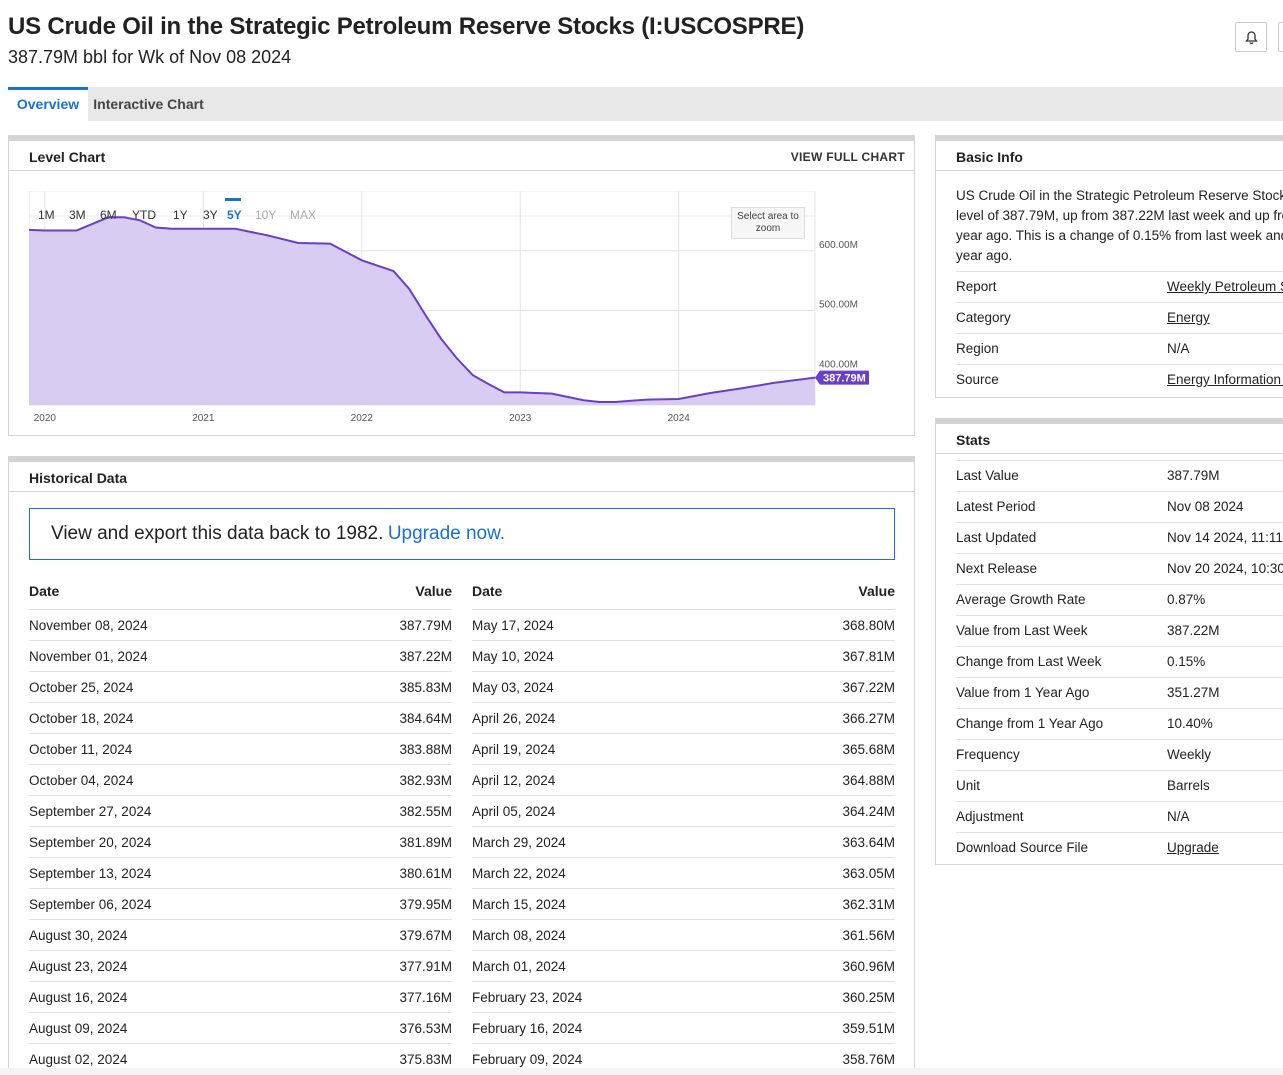  I want to click on value-cell: 381.89M, so click(425, 842).